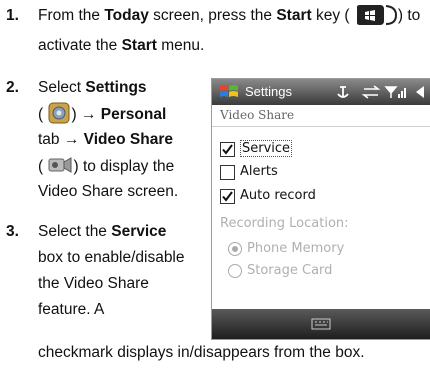 This screenshot has width=430, height=373. What do you see at coordinates (61, 139) in the screenshot?
I see `step-text: tab →` at bounding box center [61, 139].